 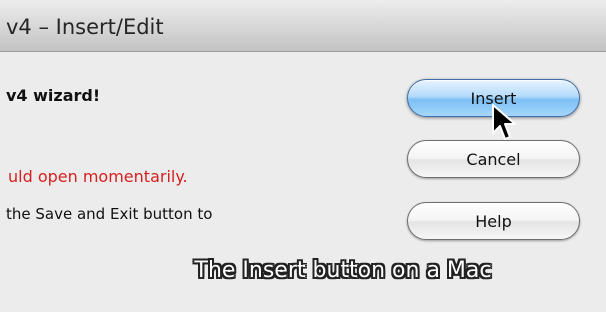 What do you see at coordinates (98, 176) in the screenshot?
I see `wizard-warning-text: uld open momentarily.` at bounding box center [98, 176].